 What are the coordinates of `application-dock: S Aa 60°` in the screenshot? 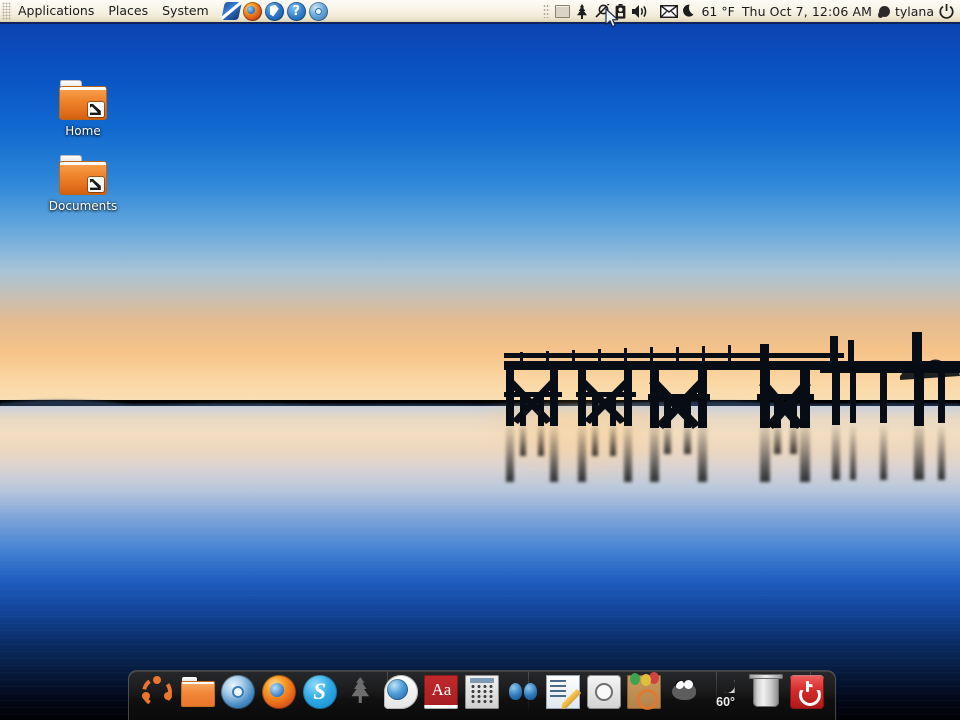 It's located at (482, 692).